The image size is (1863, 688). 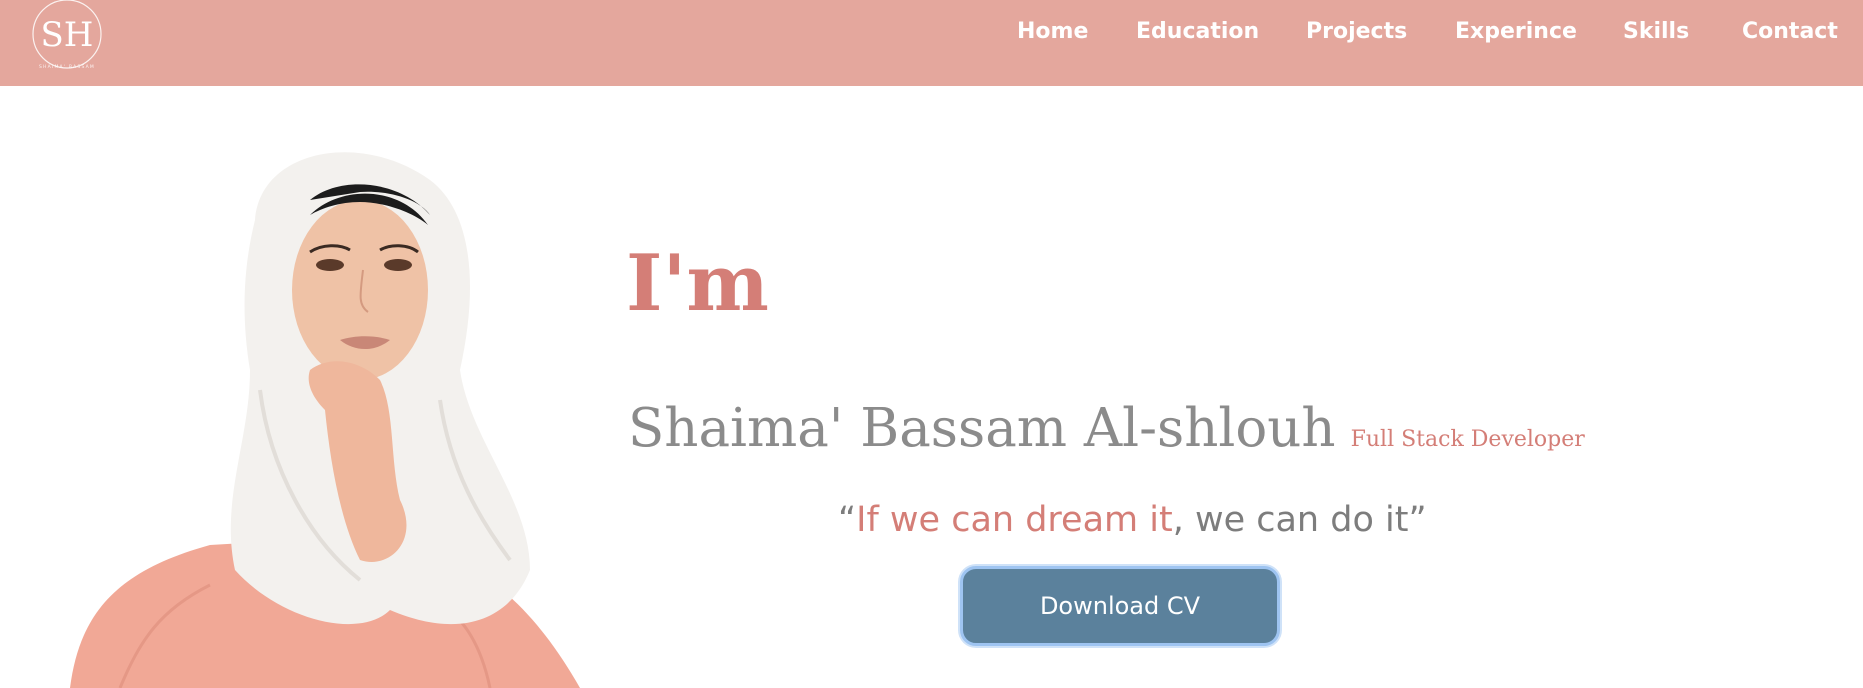 I want to click on hero-quote: “If we can dream it, we can do it”, so click(x=1132, y=520).